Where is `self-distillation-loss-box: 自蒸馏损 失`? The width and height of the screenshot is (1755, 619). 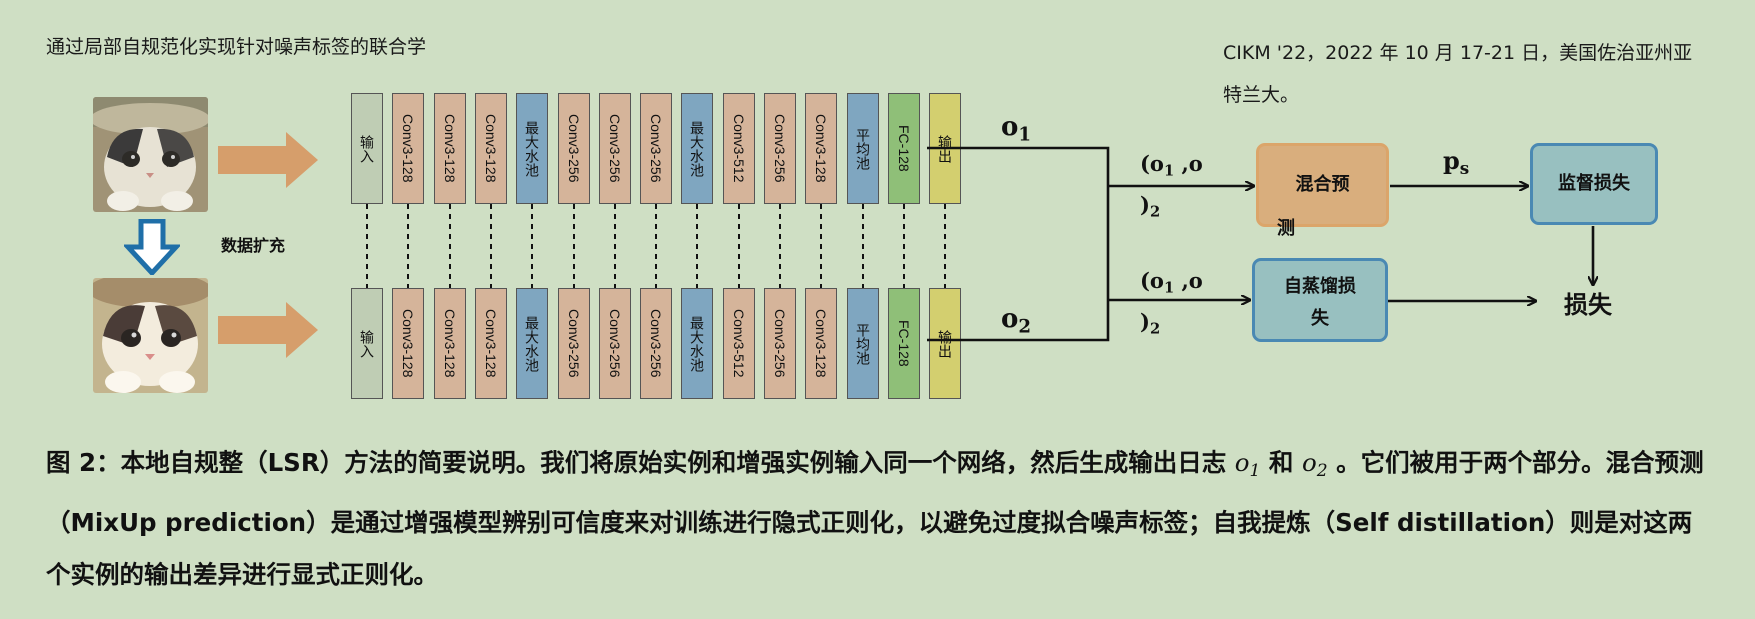 self-distillation-loss-box: 自蒸馏损 失 is located at coordinates (1320, 300).